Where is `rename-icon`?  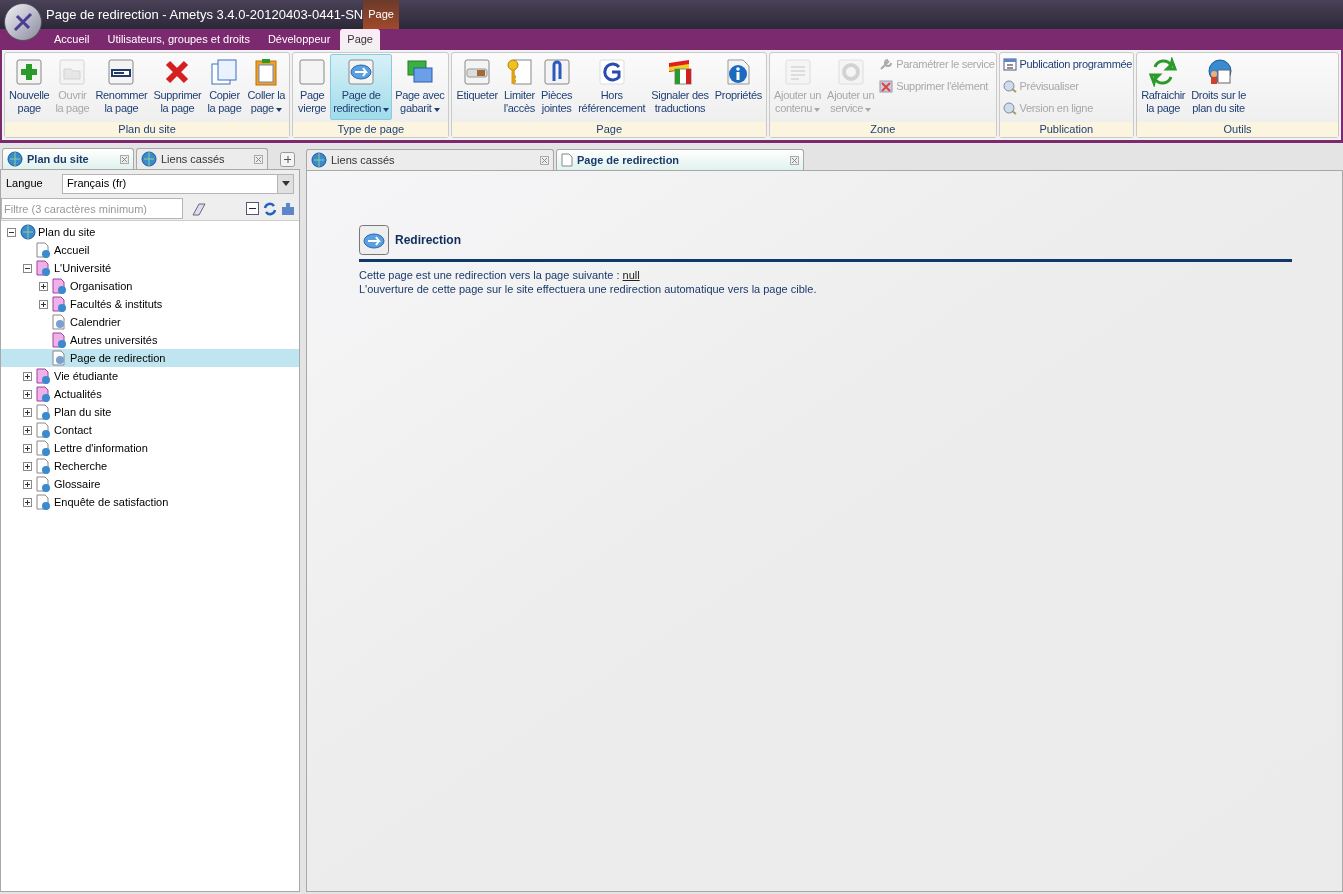 rename-icon is located at coordinates (121, 72).